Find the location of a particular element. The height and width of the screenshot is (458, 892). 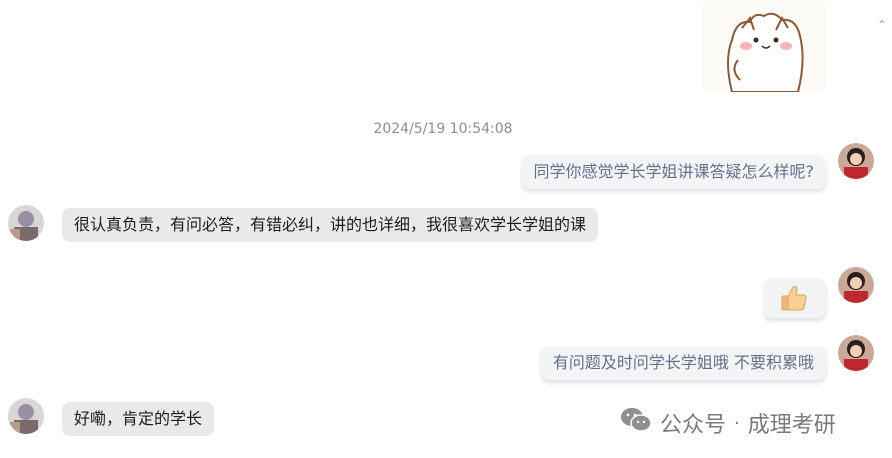

scroll-up-icon: ⌃ is located at coordinates (882, 25).